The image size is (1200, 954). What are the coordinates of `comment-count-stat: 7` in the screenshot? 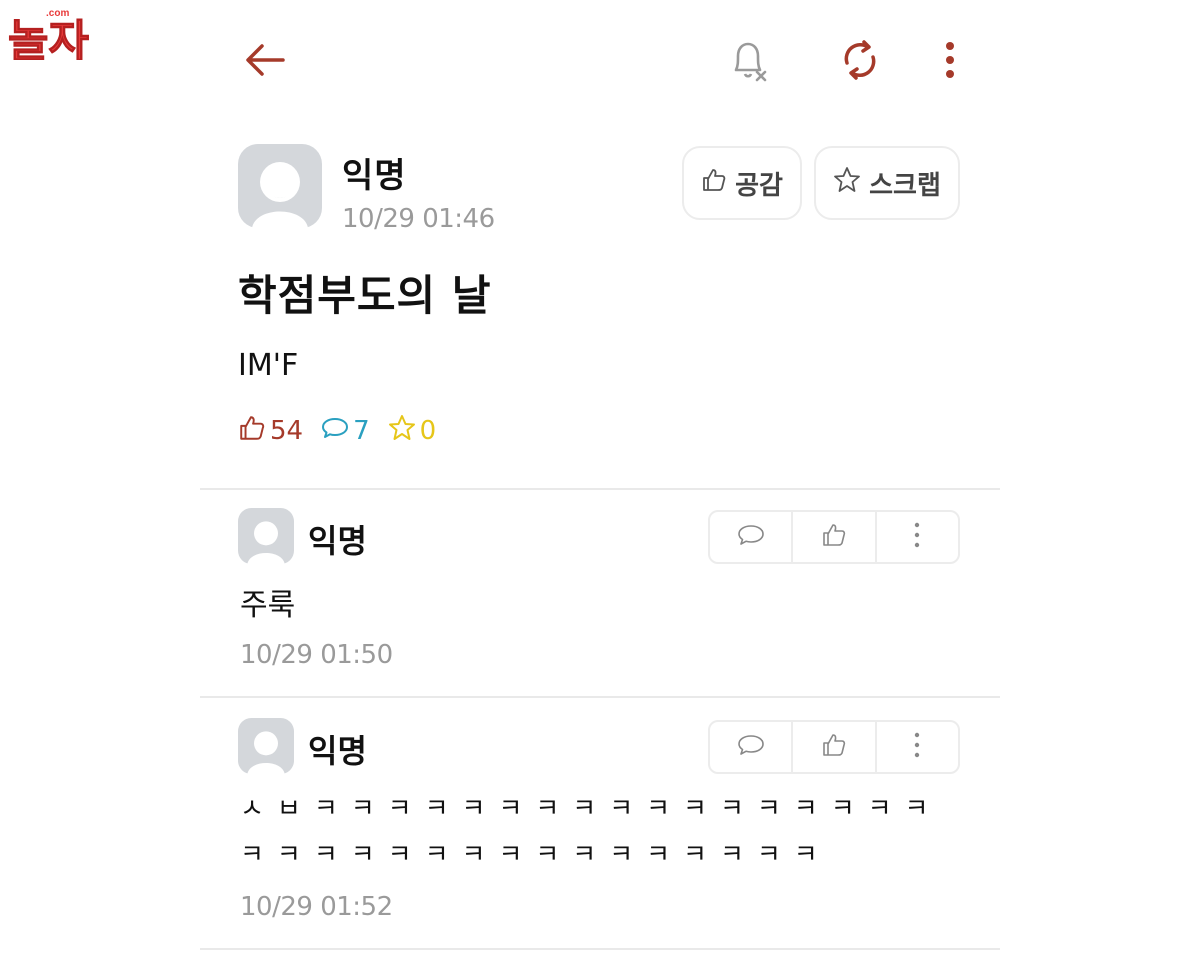 It's located at (345, 431).